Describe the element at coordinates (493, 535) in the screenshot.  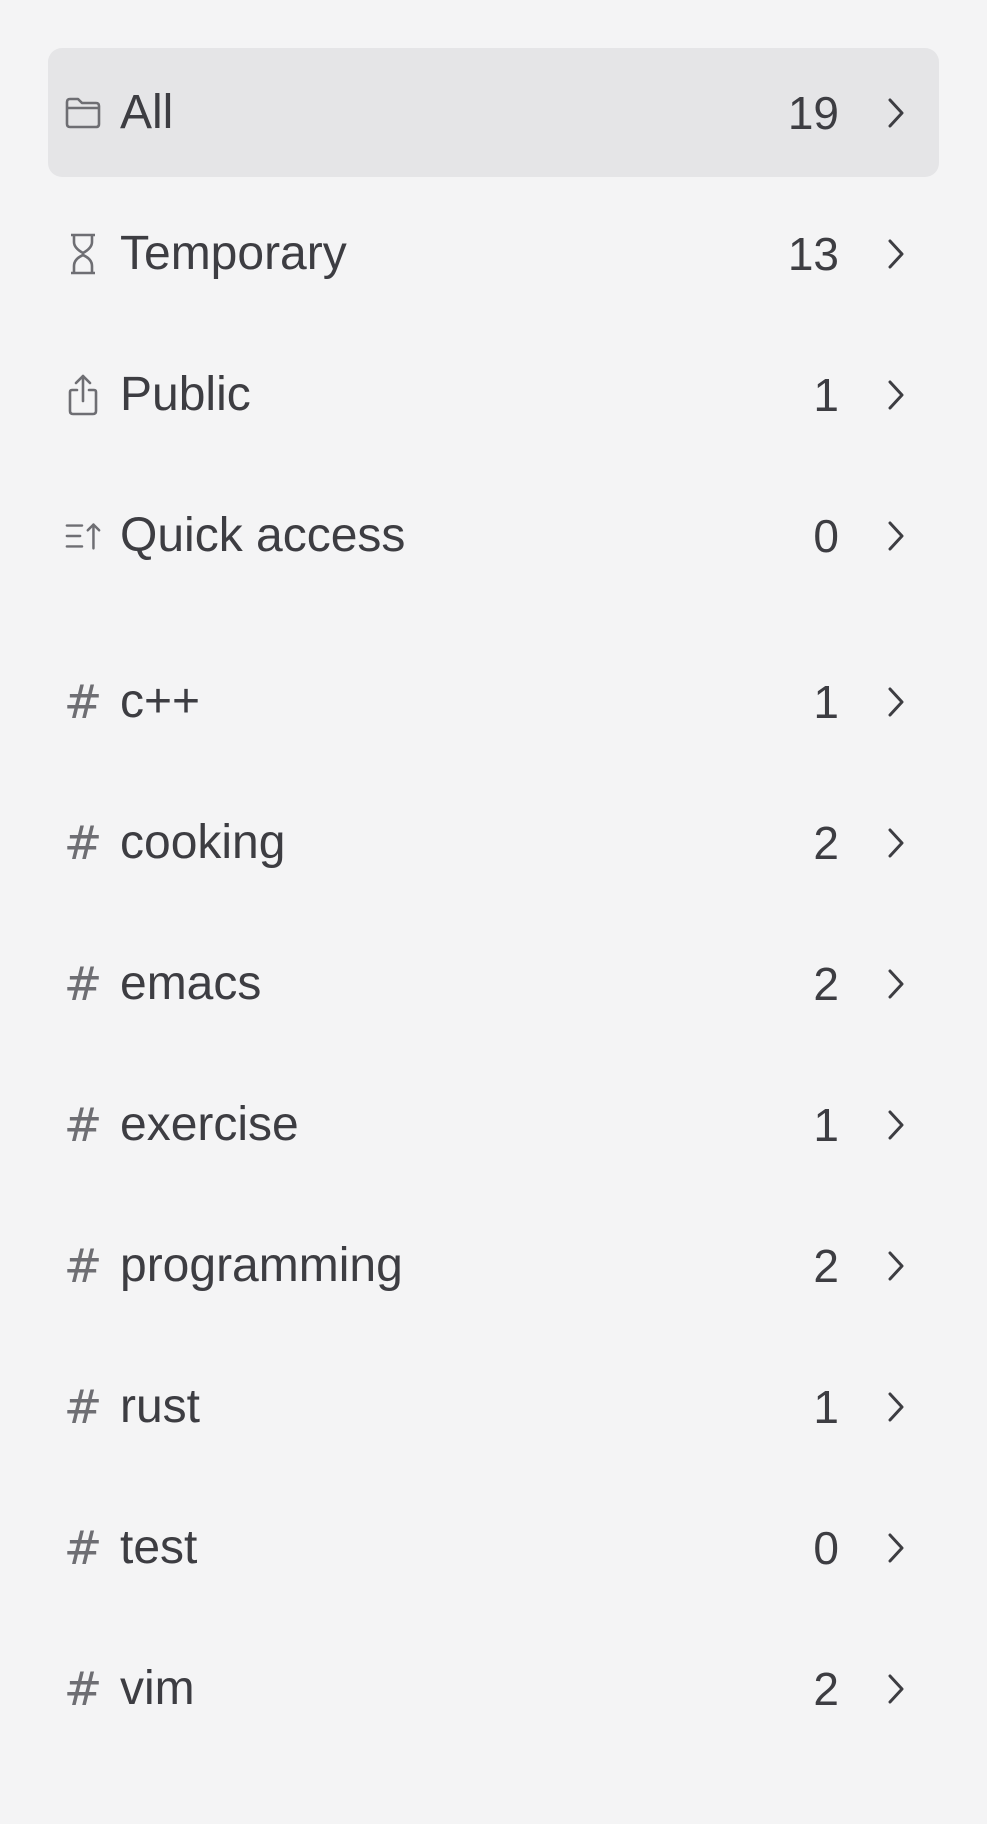
I see `folder-item-quick-access: Quick access 0` at that location.